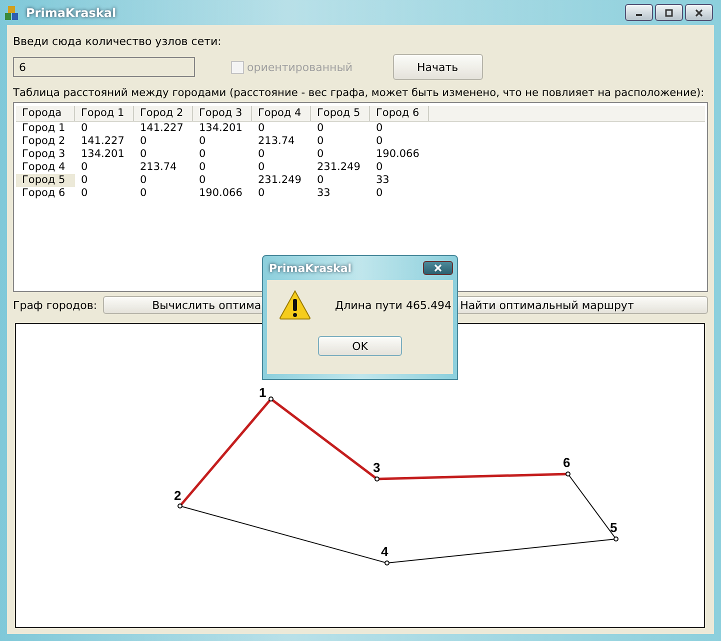 This screenshot has width=721, height=641. Describe the element at coordinates (639, 12) in the screenshot. I see `minimize-button` at that location.